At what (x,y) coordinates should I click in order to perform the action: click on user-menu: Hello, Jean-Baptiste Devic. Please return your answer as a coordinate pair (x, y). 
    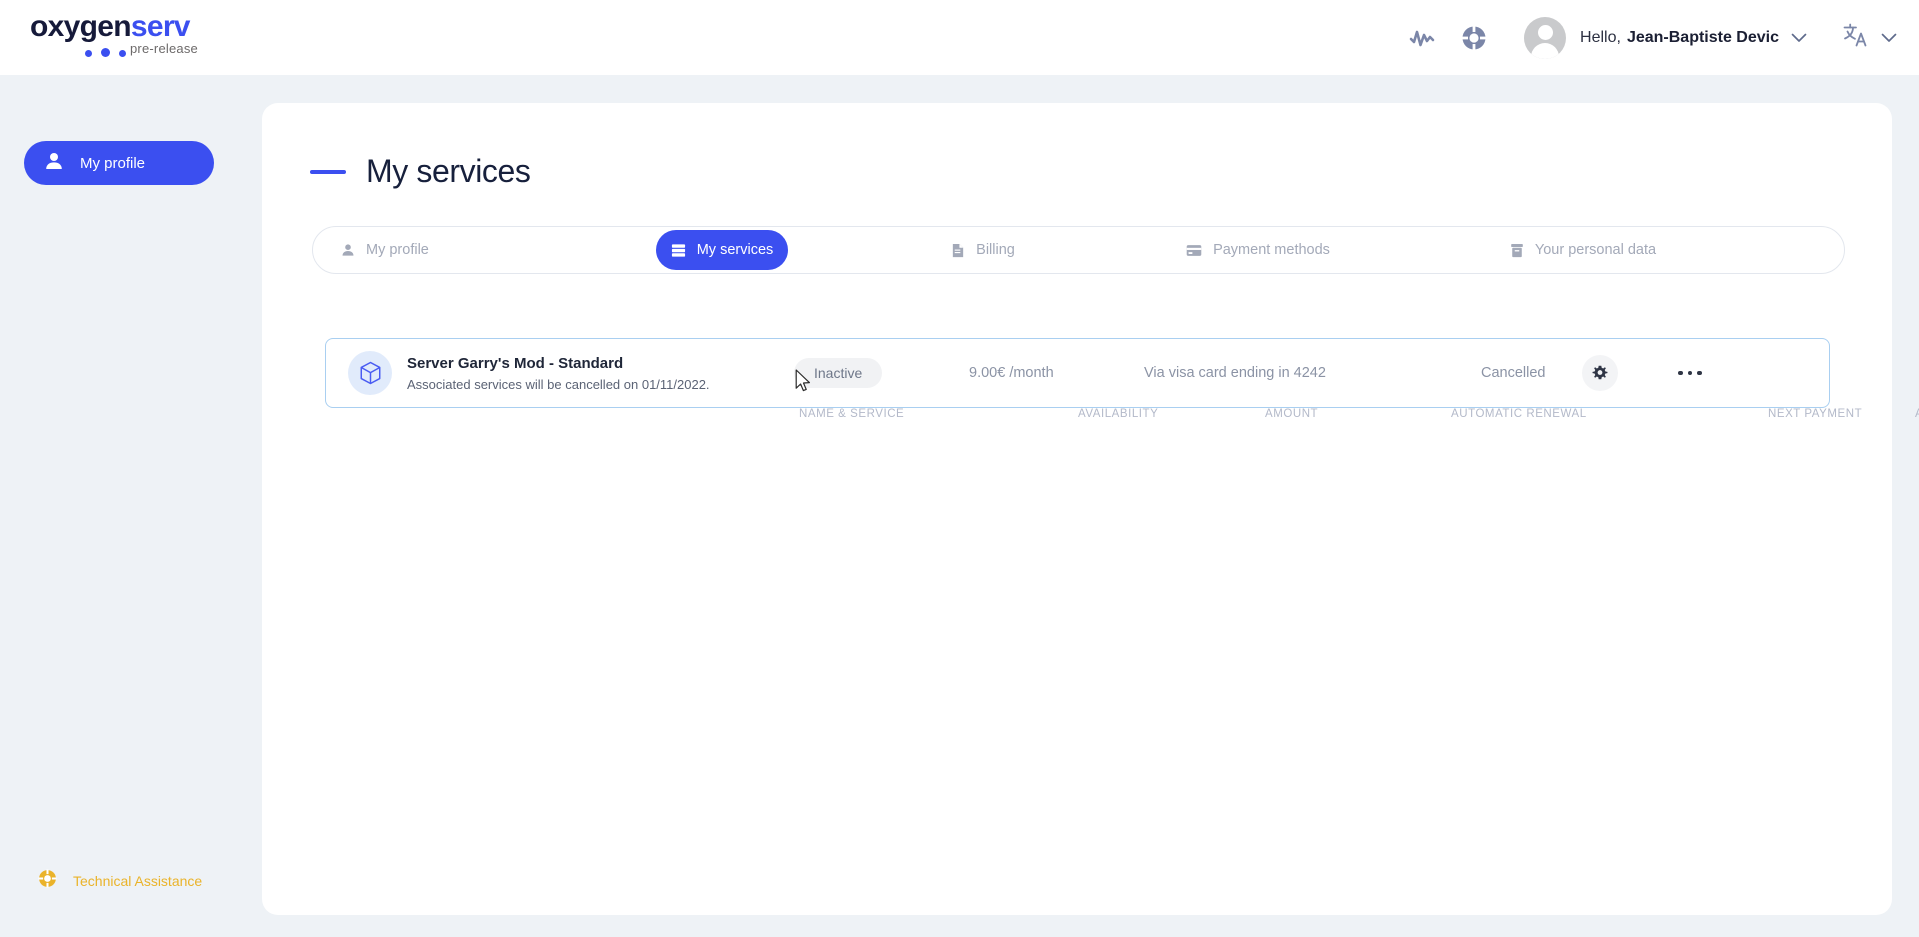
    Looking at the image, I should click on (1665, 37).